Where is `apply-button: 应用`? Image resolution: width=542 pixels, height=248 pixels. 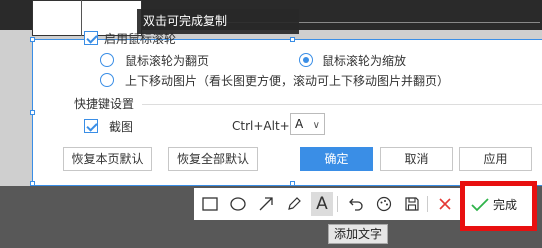 apply-button: 应用 is located at coordinates (495, 159).